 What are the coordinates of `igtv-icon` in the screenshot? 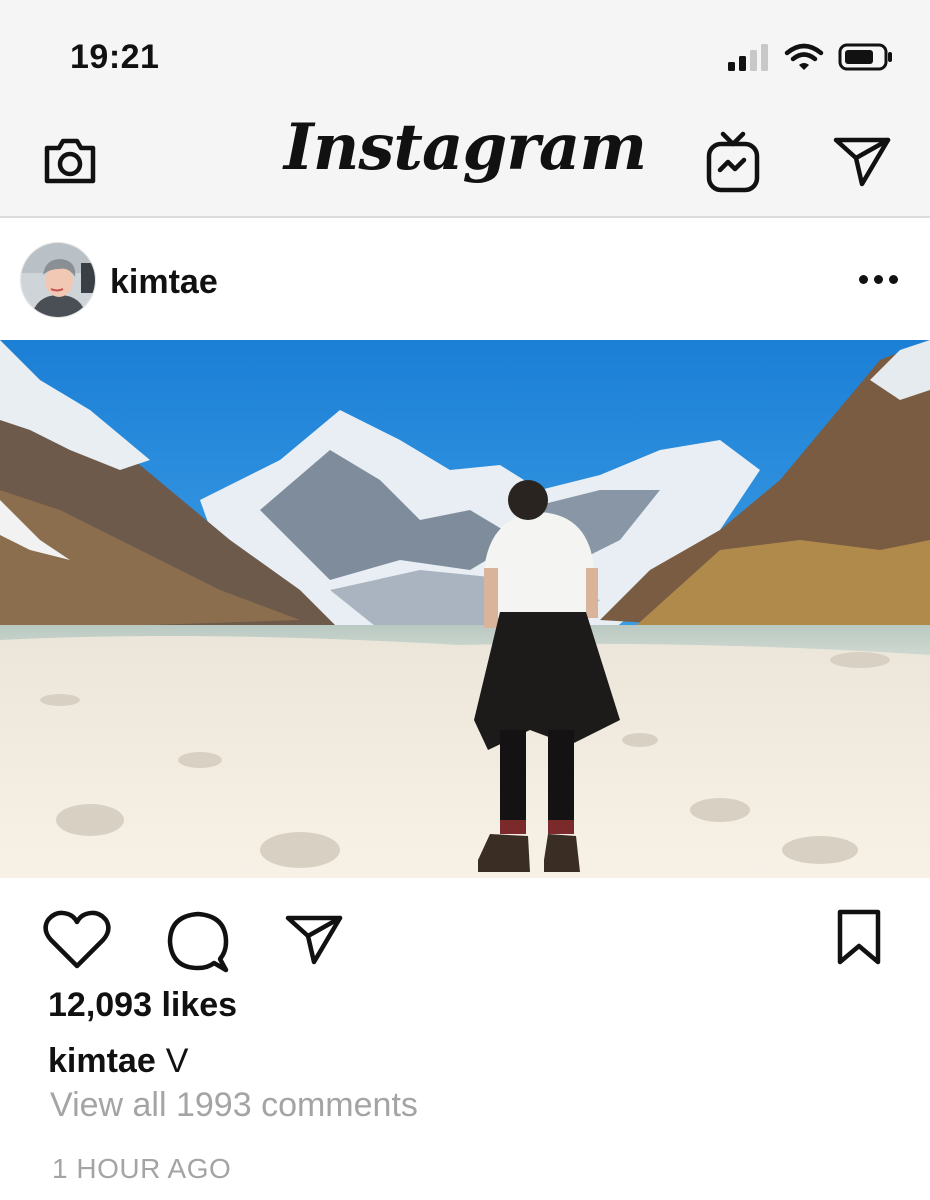 It's located at (733, 162).